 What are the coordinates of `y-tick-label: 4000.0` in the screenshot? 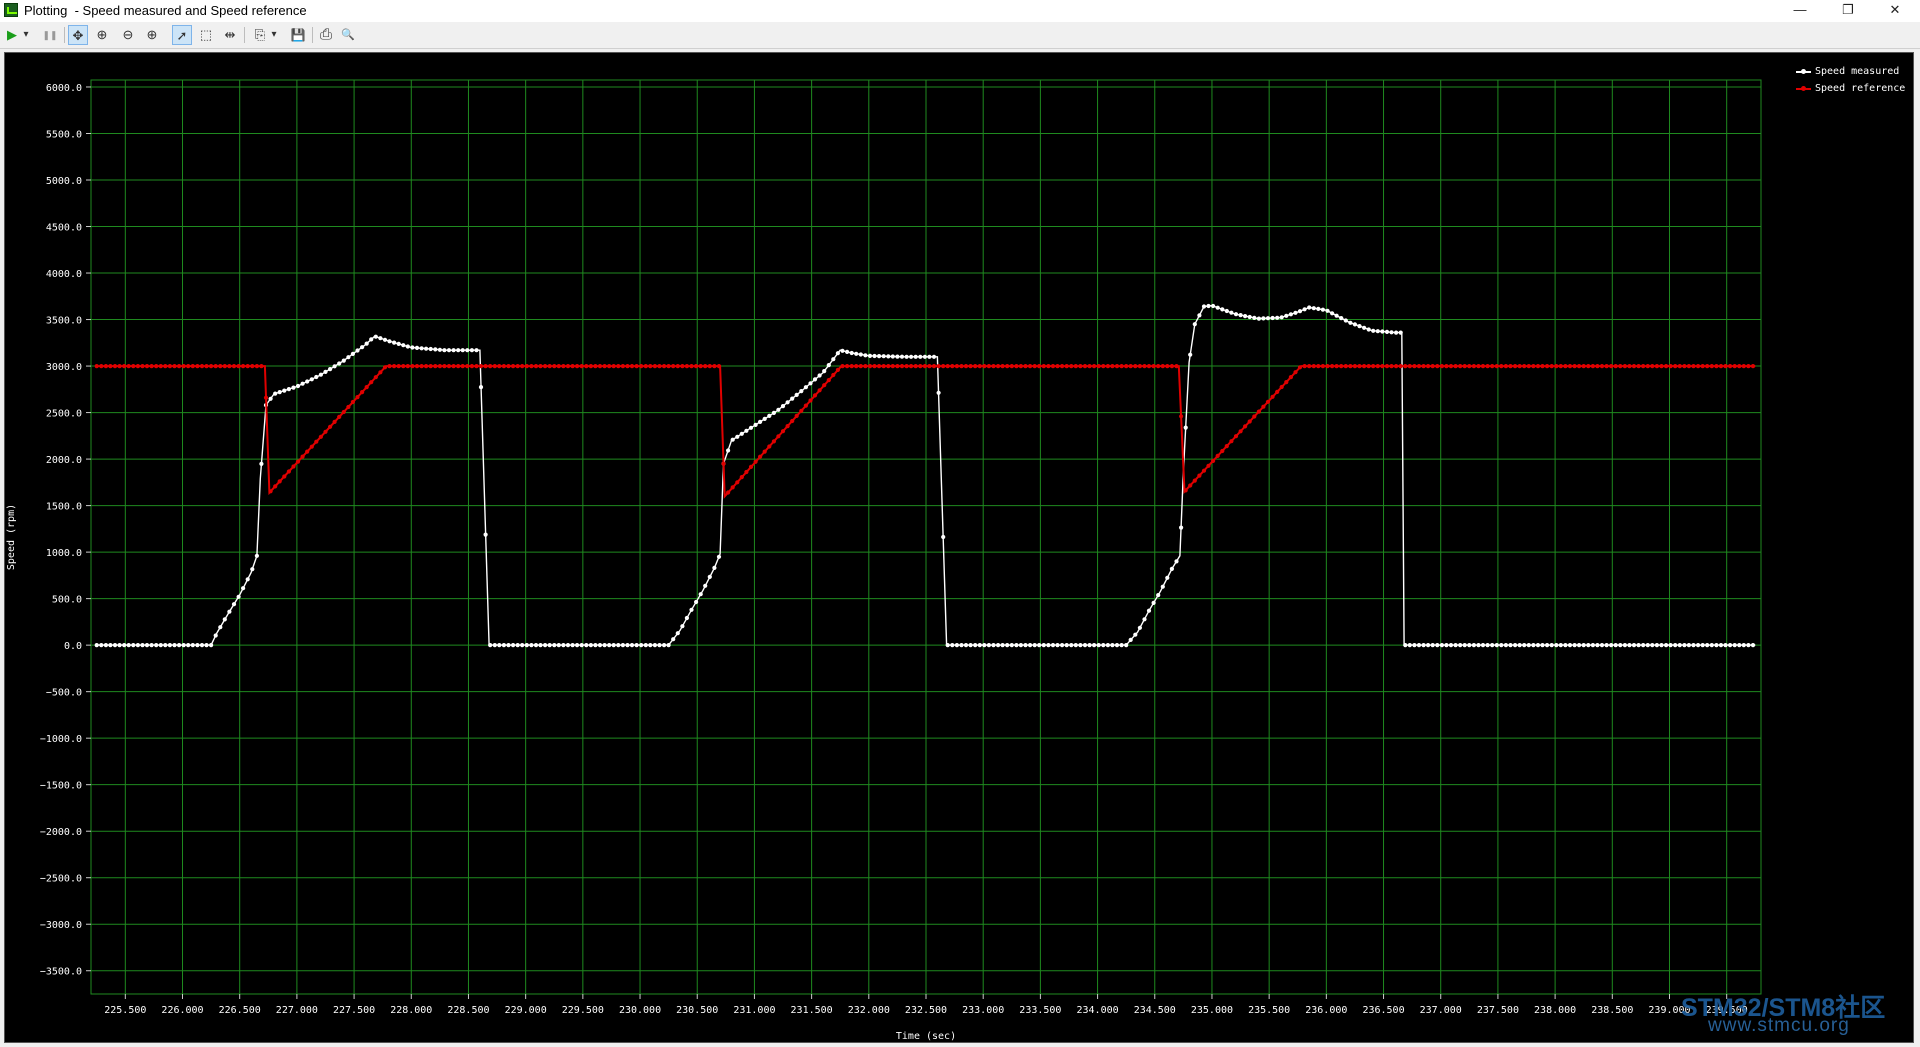 It's located at (64, 274).